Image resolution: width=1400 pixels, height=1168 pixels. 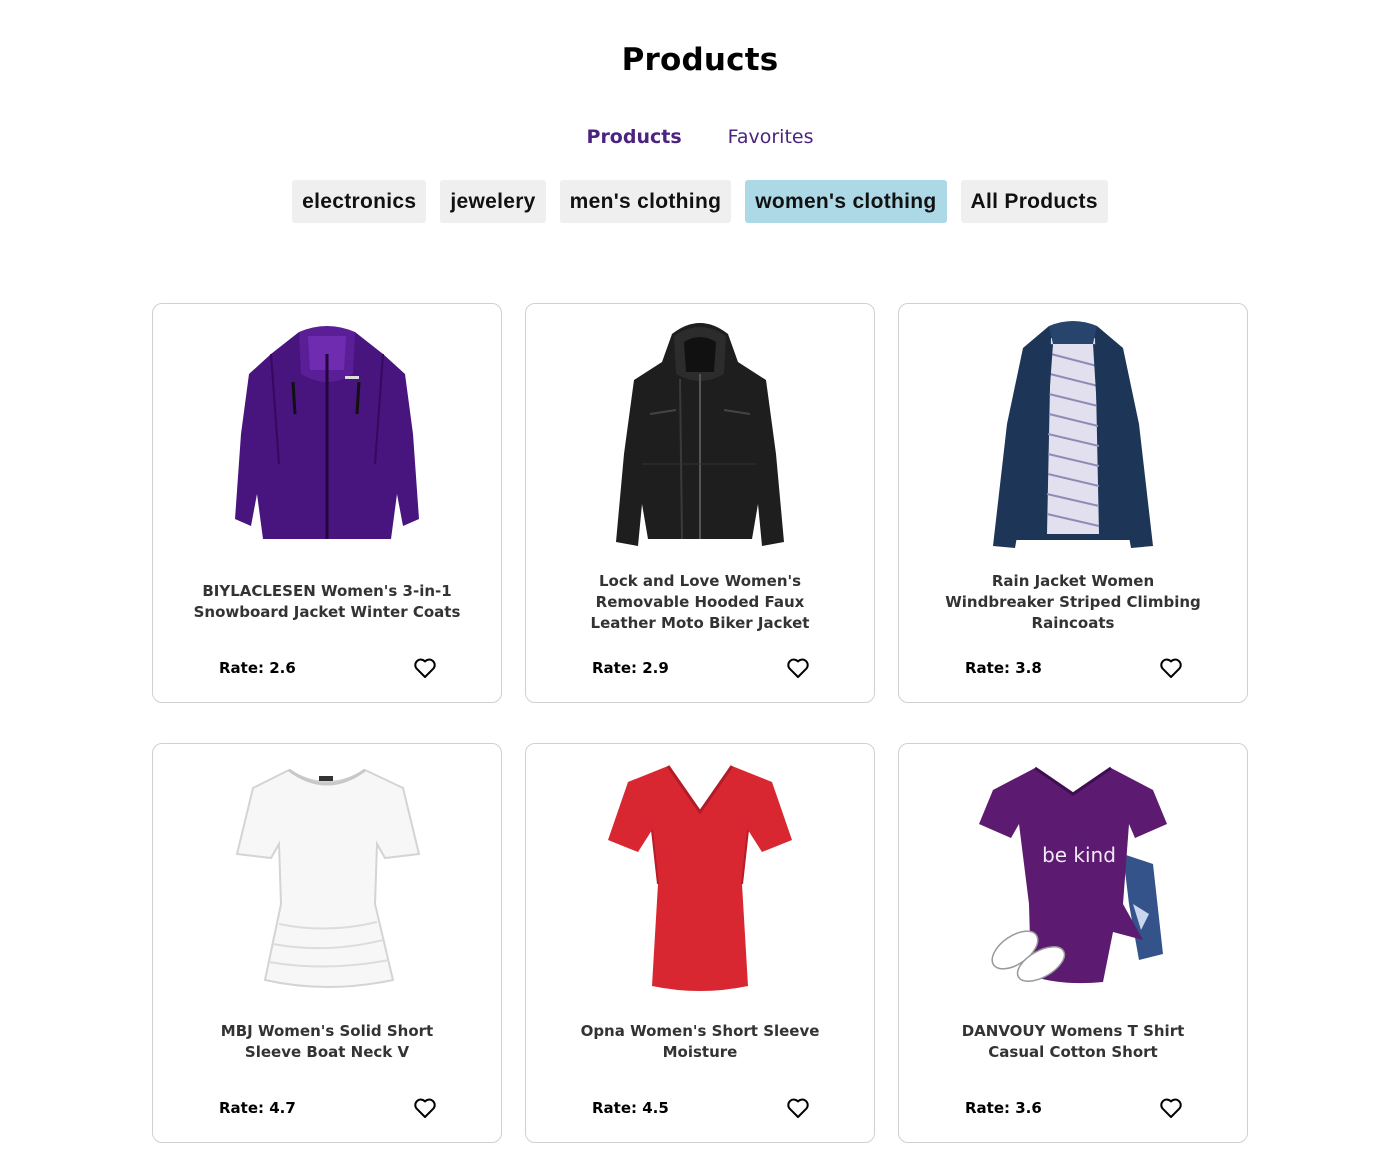 I want to click on product-rate: Rate: 2.6, so click(x=257, y=668).